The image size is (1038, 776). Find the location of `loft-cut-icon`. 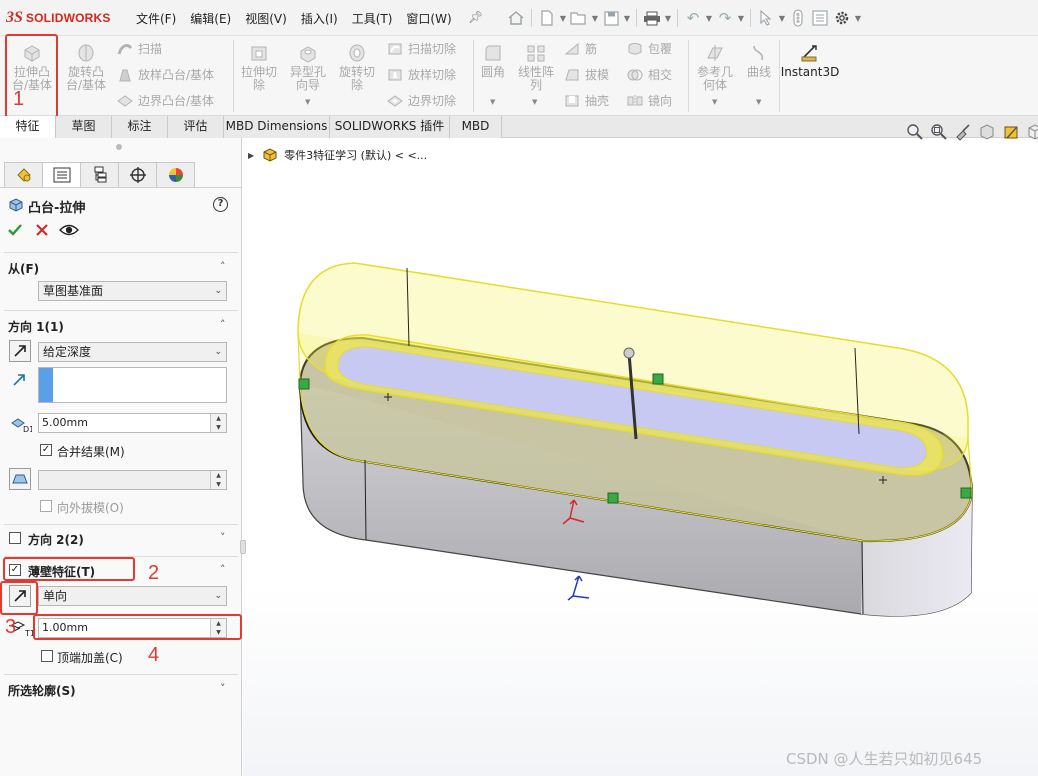

loft-cut-icon is located at coordinates (395, 75).